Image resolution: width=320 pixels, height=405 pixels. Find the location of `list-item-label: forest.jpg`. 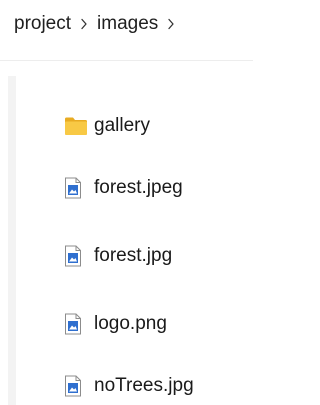

list-item-label: forest.jpg is located at coordinates (133, 255).